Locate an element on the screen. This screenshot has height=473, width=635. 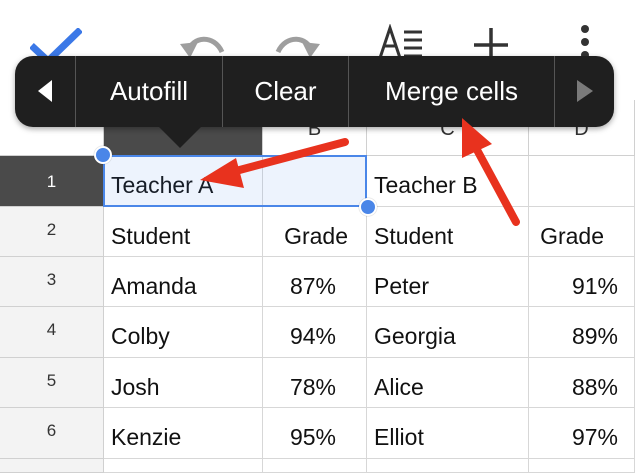
selection-handle-bottom-right is located at coordinates (368, 207).